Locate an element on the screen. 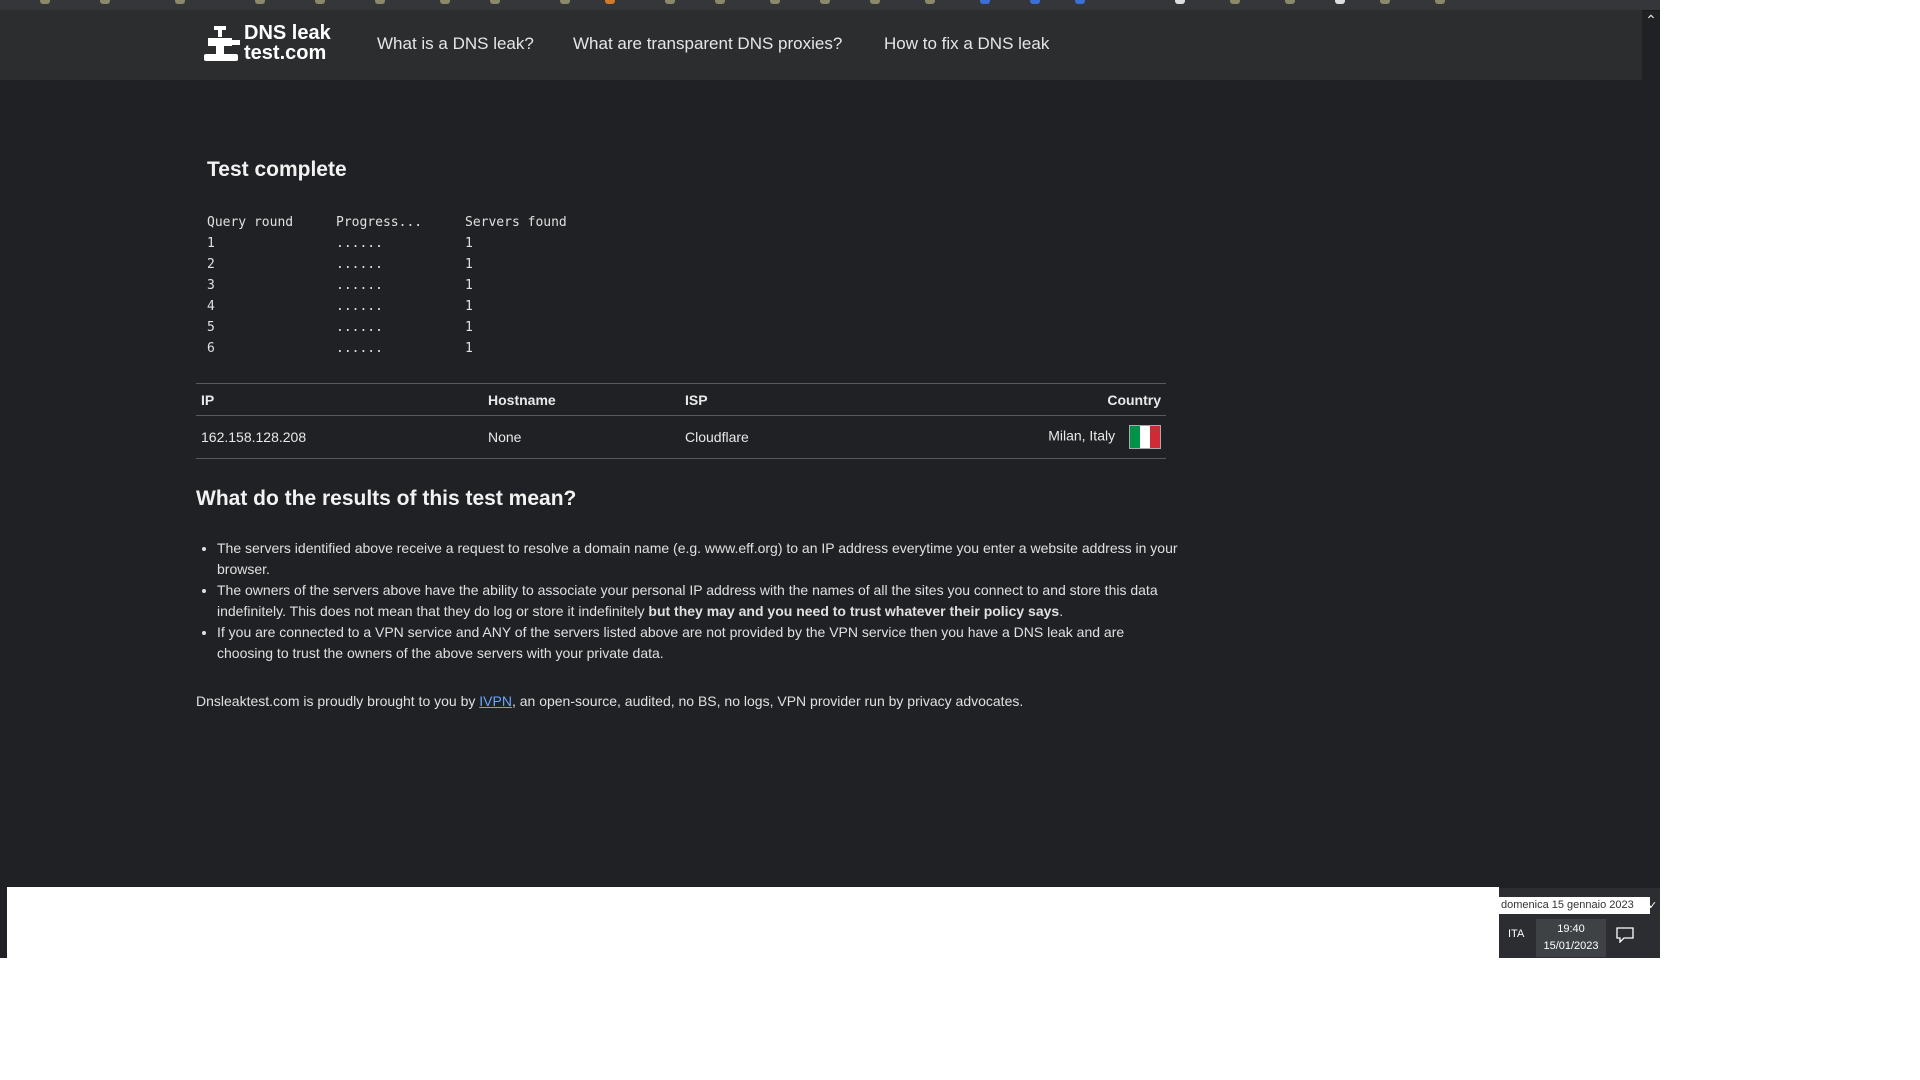 This screenshot has width=1920, height=1080. ivpn-link: IVPN is located at coordinates (495, 701).